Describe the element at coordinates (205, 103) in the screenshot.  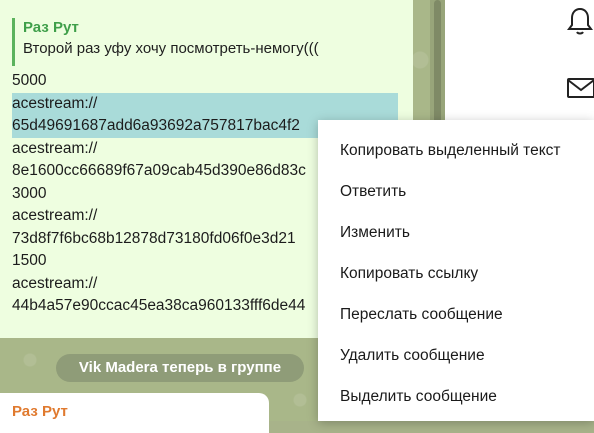
I see `message-line-selected: acestream://` at that location.